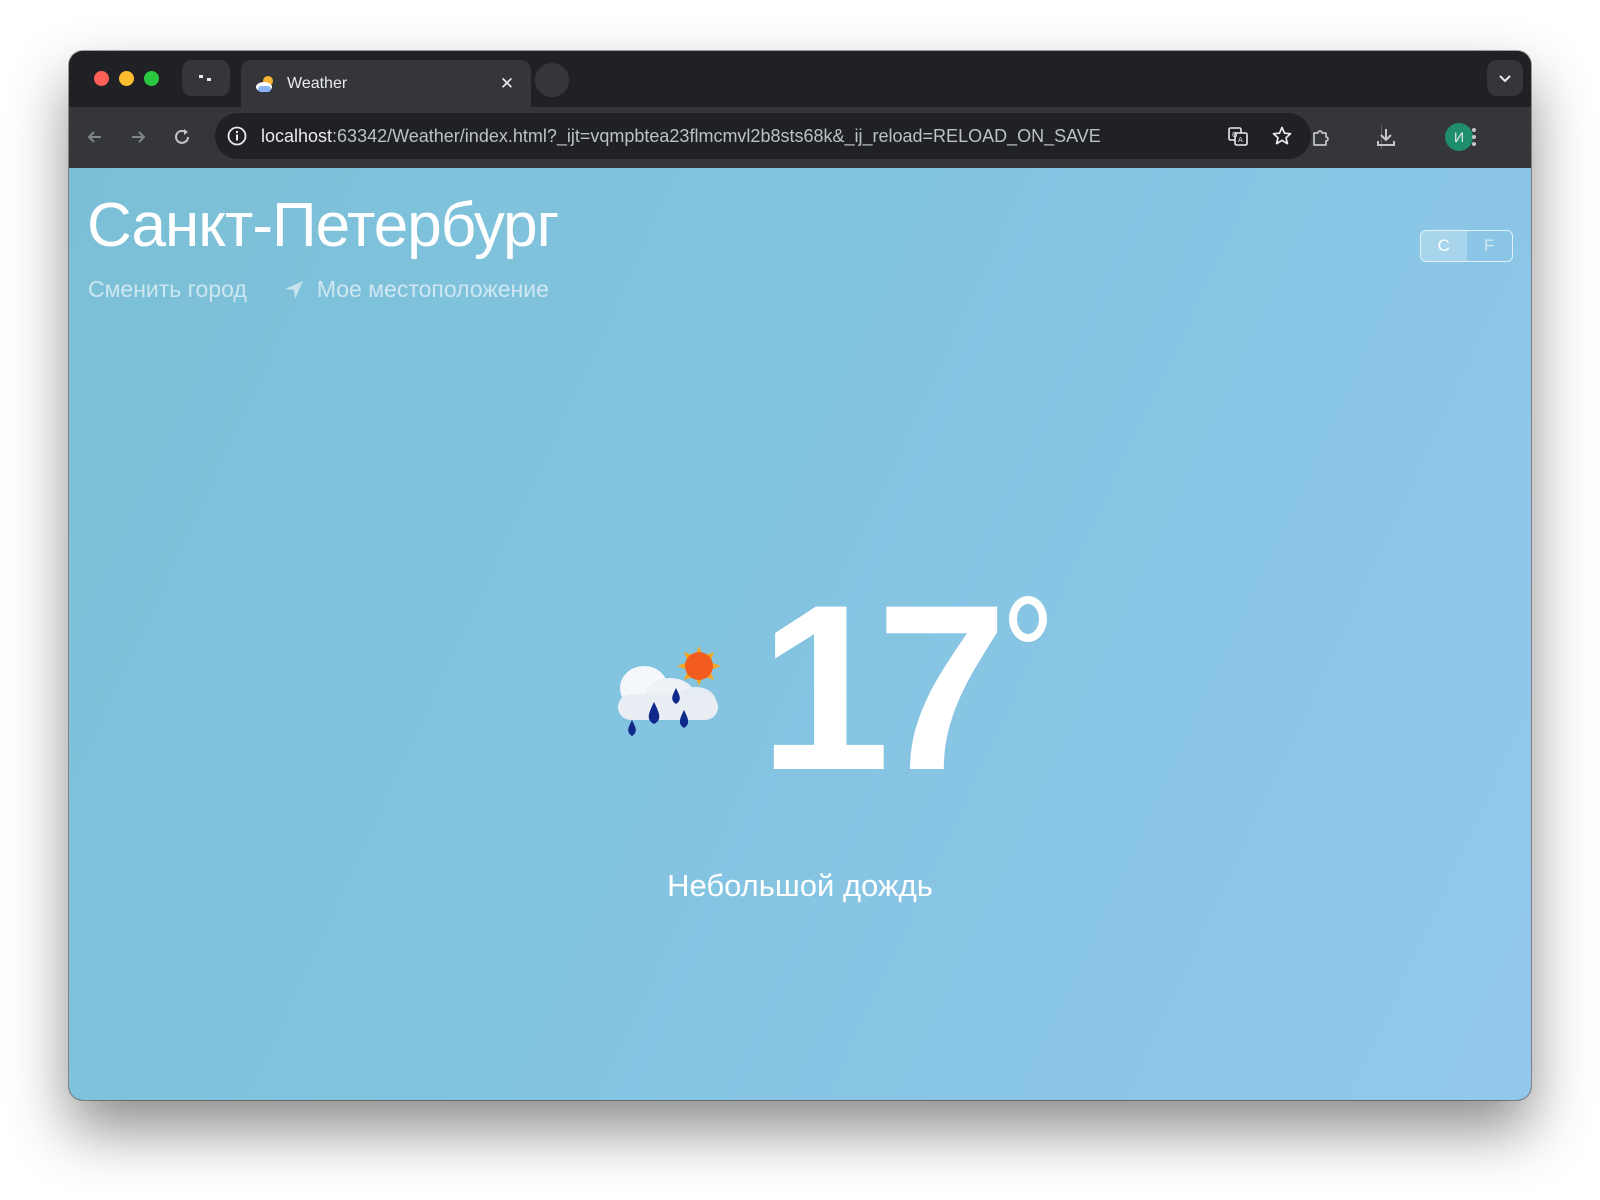 The width and height of the screenshot is (1600, 1200). What do you see at coordinates (167, 289) in the screenshot?
I see `change-city-link: Сменить город` at bounding box center [167, 289].